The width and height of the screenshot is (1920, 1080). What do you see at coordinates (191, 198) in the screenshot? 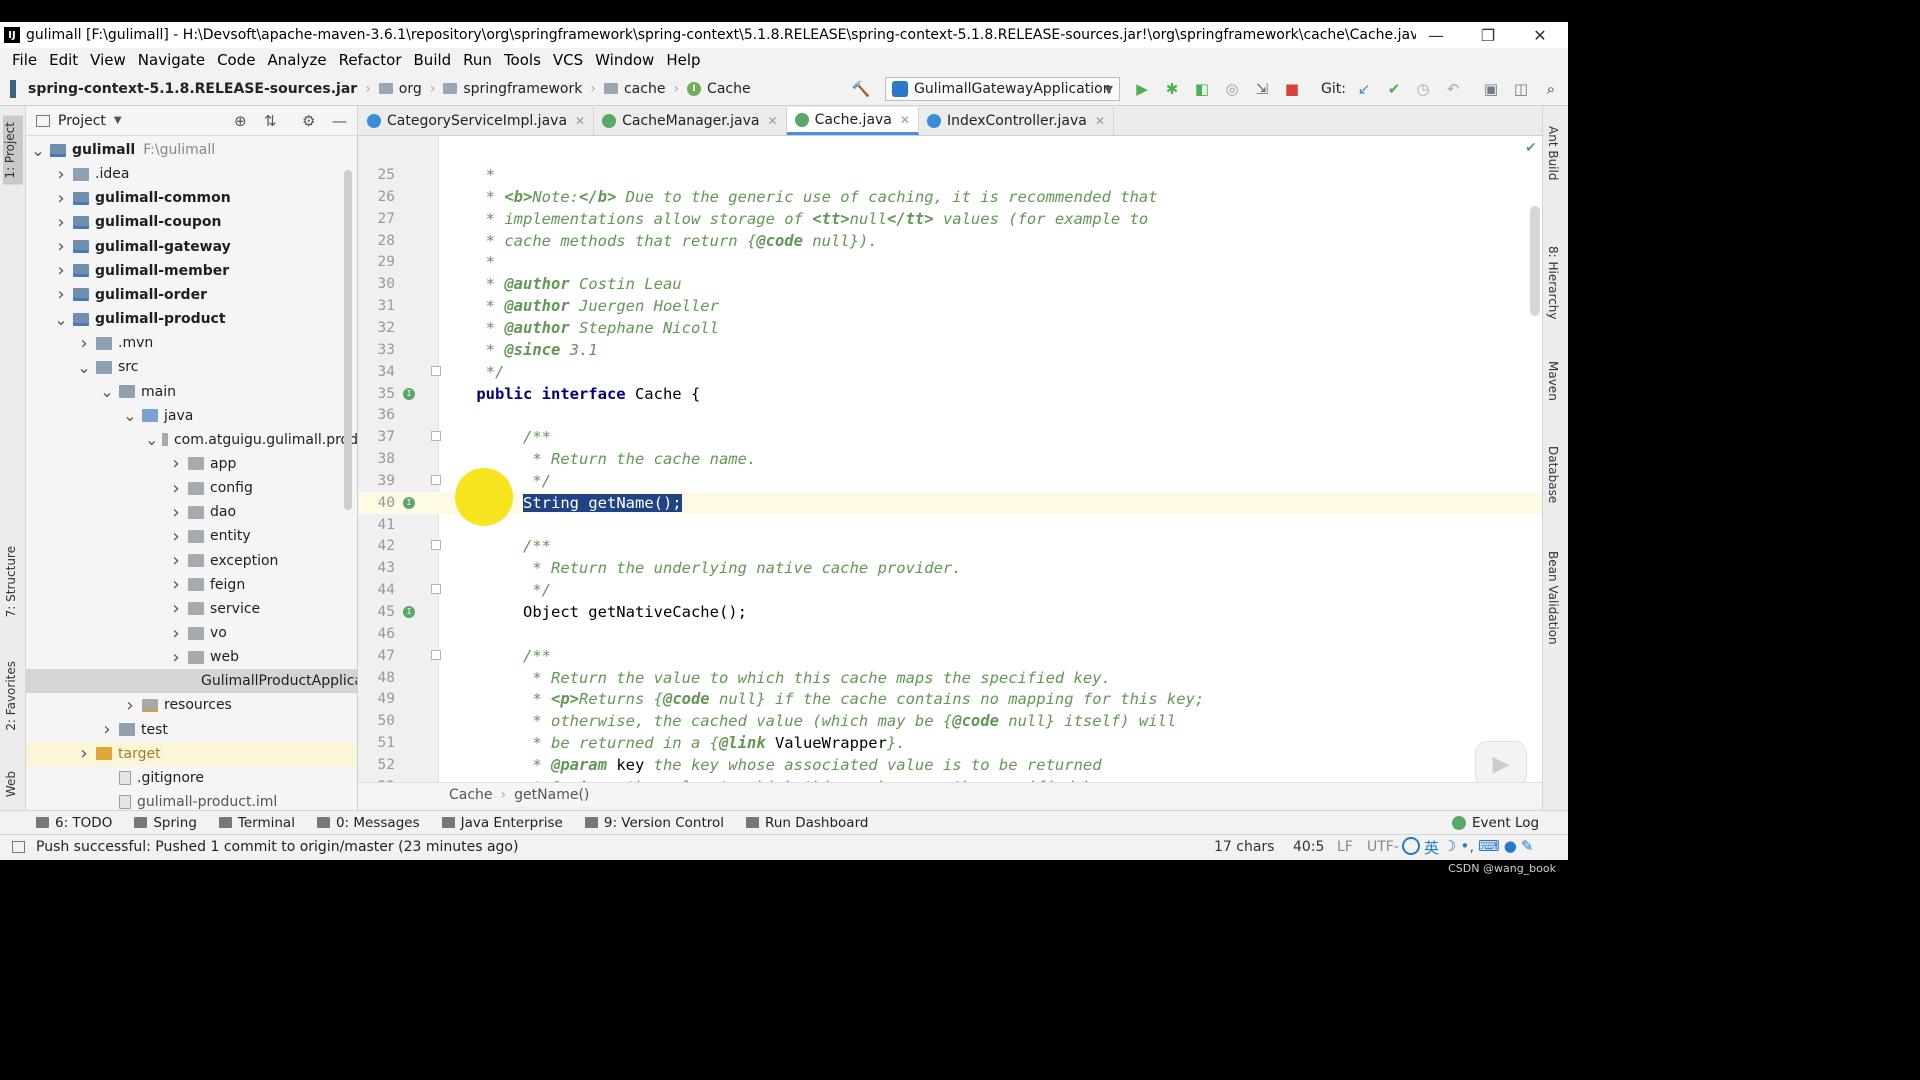
I see `tree-item: › gulimall-common` at bounding box center [191, 198].